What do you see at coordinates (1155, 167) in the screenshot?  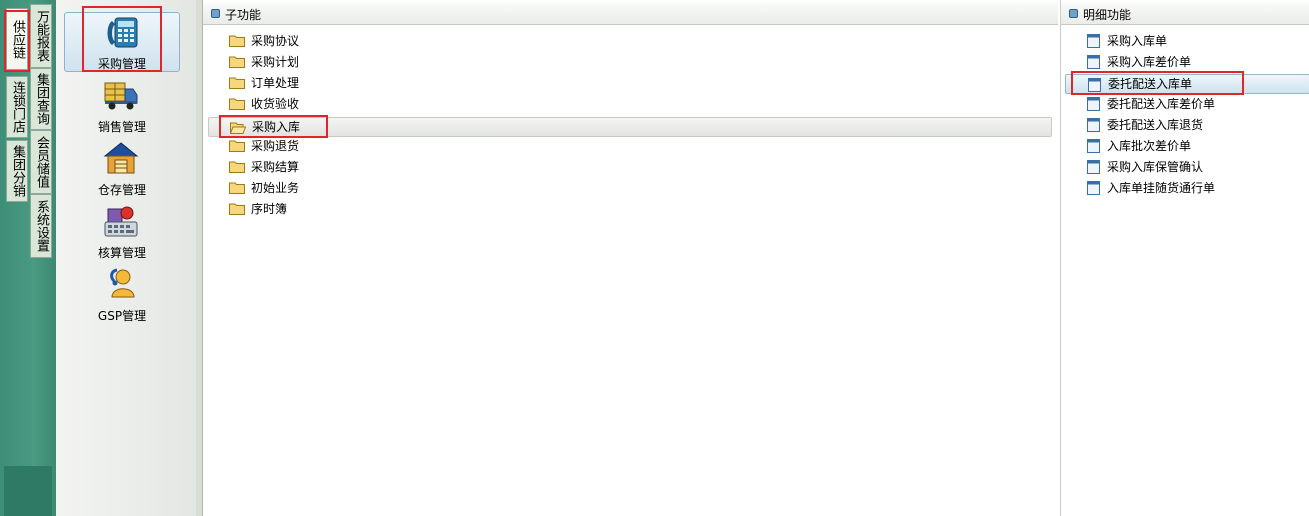 I see `detail-item-label: 采购入库保管确认` at bounding box center [1155, 167].